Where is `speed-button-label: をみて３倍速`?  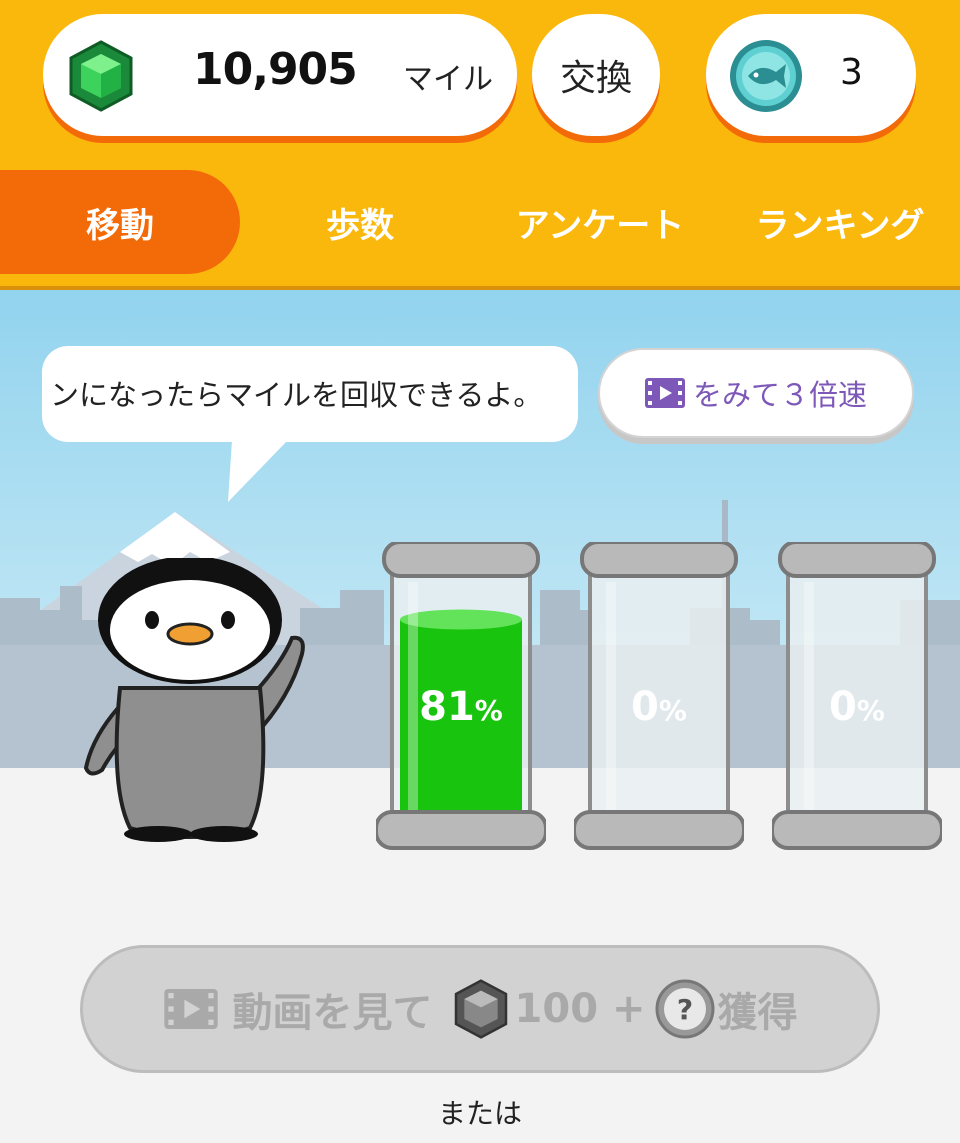
speed-button-label: をみて３倍速 is located at coordinates (779, 395).